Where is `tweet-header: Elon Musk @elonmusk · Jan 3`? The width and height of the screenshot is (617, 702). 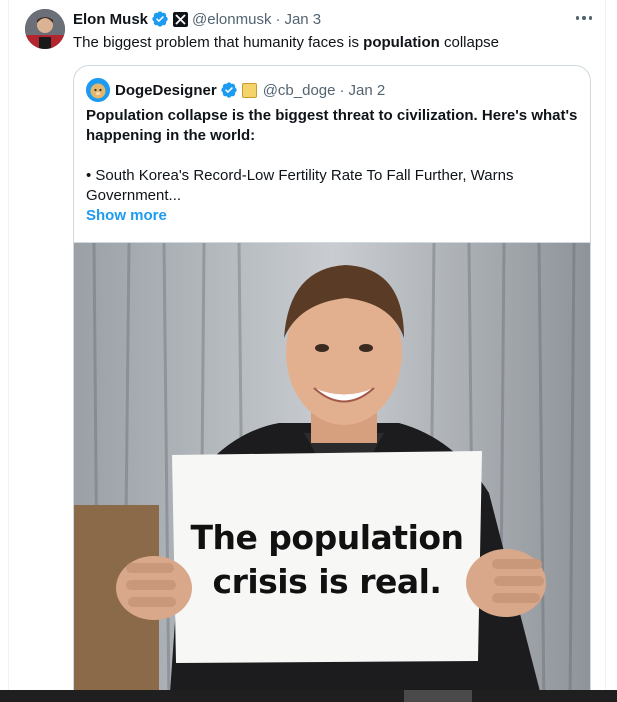 tweet-header: Elon Musk @elonmusk · Jan 3 is located at coordinates (197, 19).